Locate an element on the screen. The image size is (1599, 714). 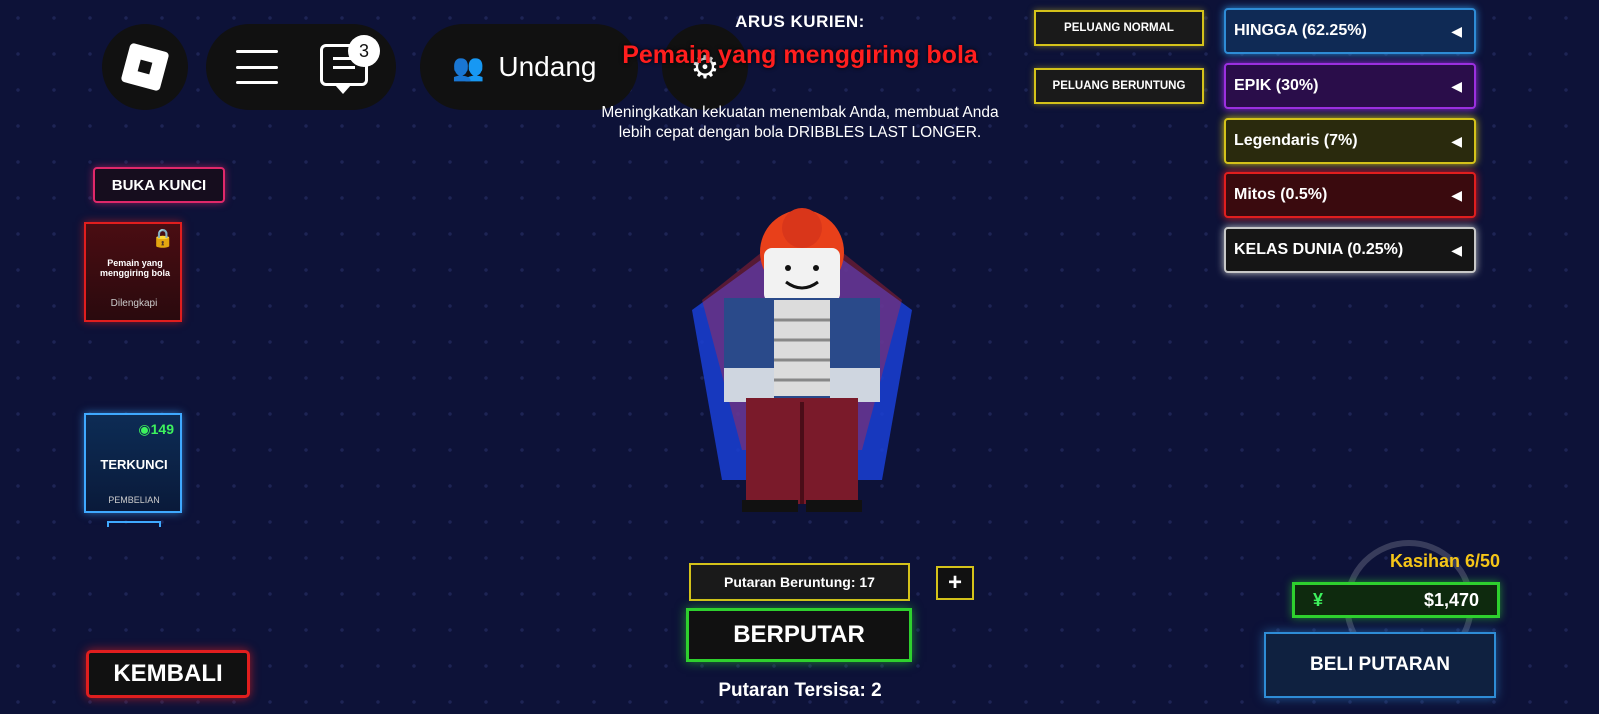
rarity-row: KELAS DUNIA (0.25%) ◀ is located at coordinates (1350, 250).